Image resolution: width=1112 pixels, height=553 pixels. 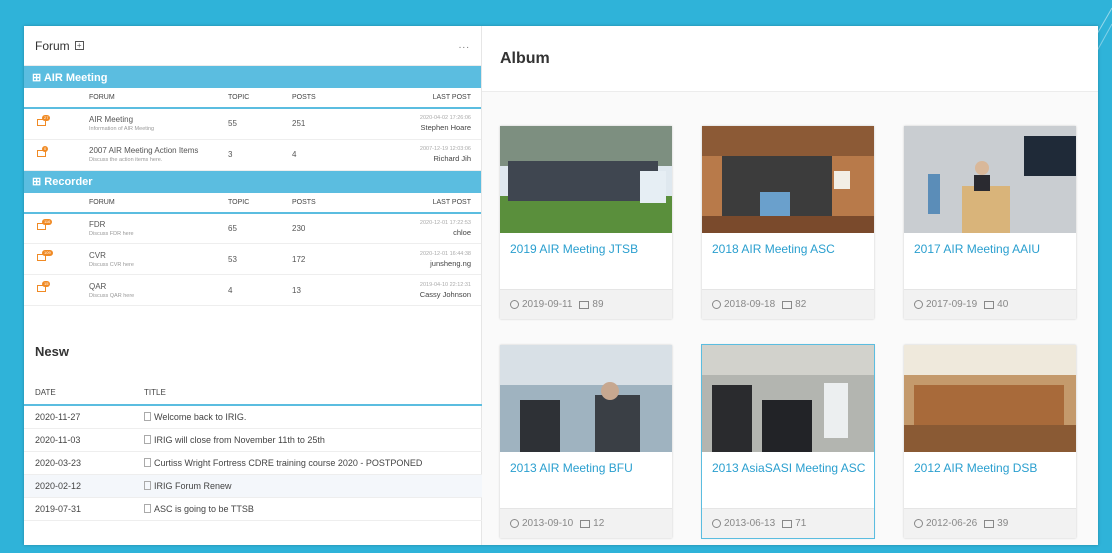 What do you see at coordinates (70, 77) in the screenshot?
I see `category-name: ⊞ AIR Meeting` at bounding box center [70, 77].